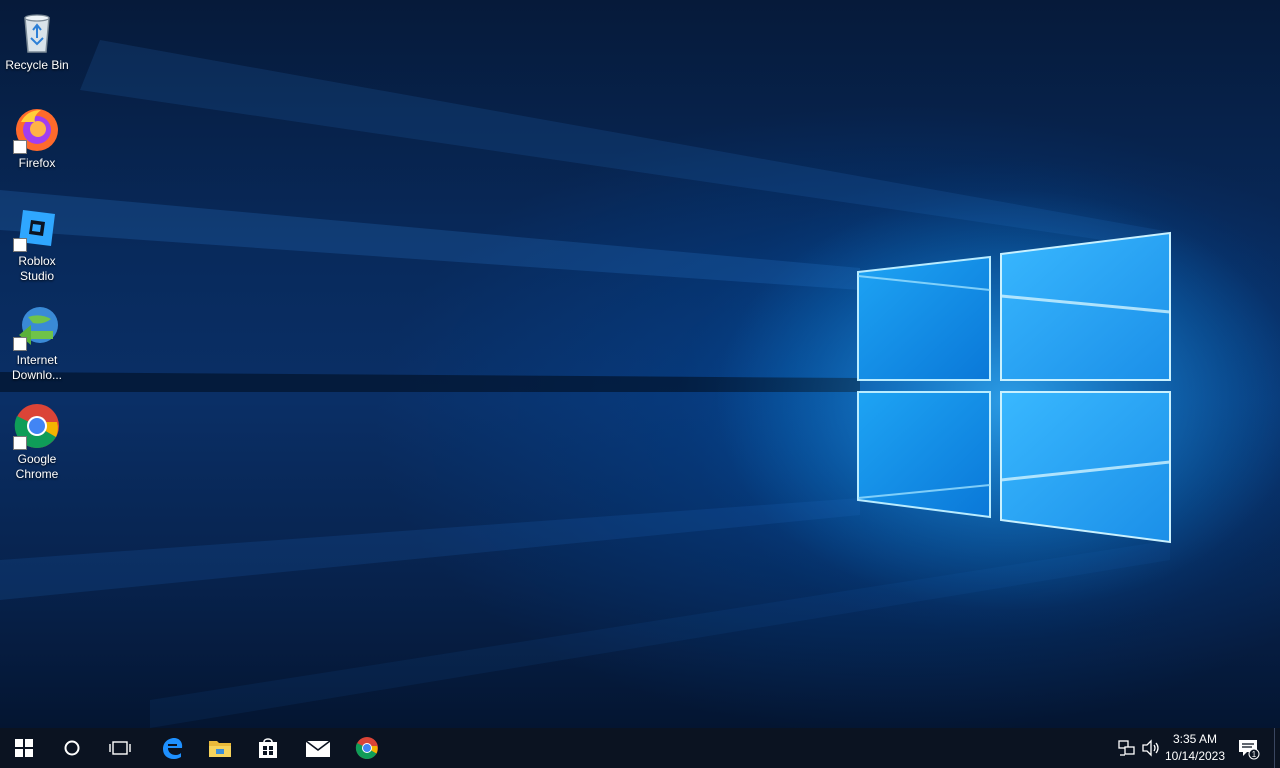  I want to click on chrome-icon, so click(366, 748).